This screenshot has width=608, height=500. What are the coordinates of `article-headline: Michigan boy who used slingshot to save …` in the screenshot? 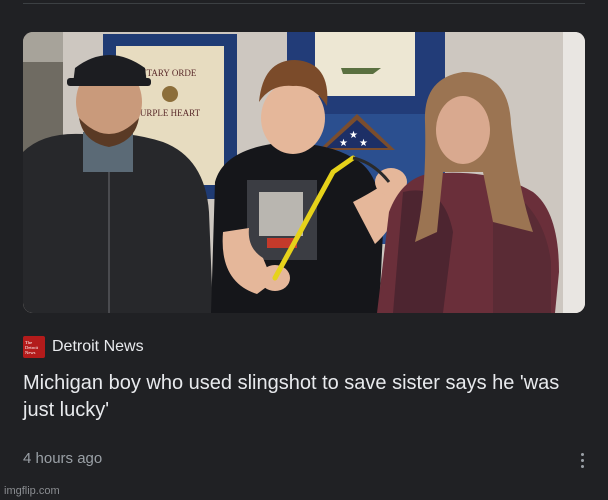 It's located at (303, 397).